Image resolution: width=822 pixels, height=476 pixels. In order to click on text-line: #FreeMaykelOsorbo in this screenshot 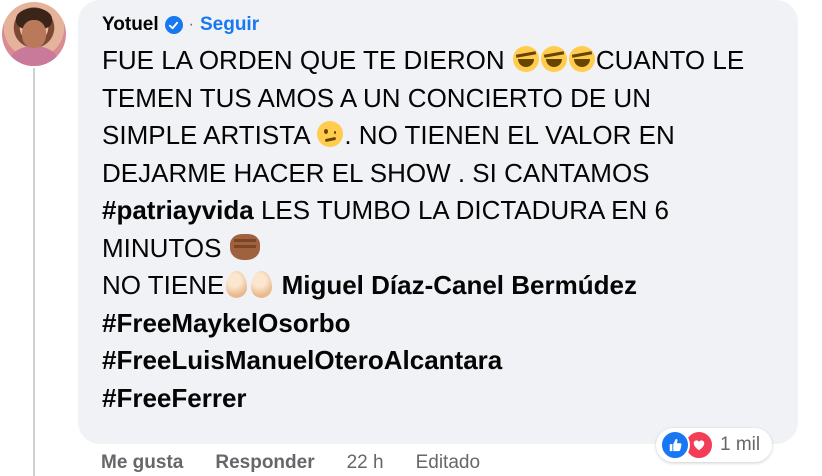, I will do `click(447, 324)`.